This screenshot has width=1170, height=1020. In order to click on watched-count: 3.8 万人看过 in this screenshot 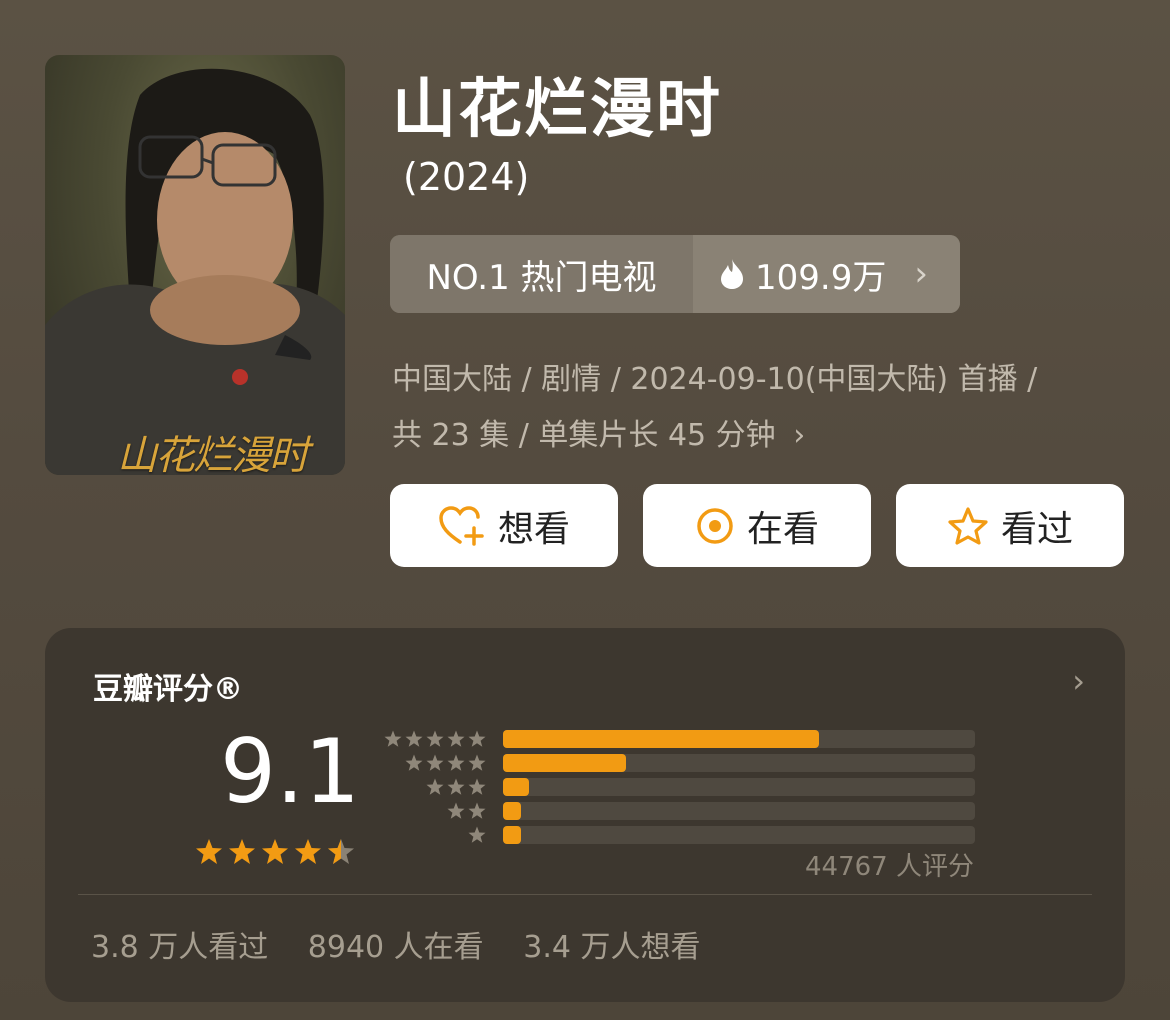, I will do `click(179, 947)`.